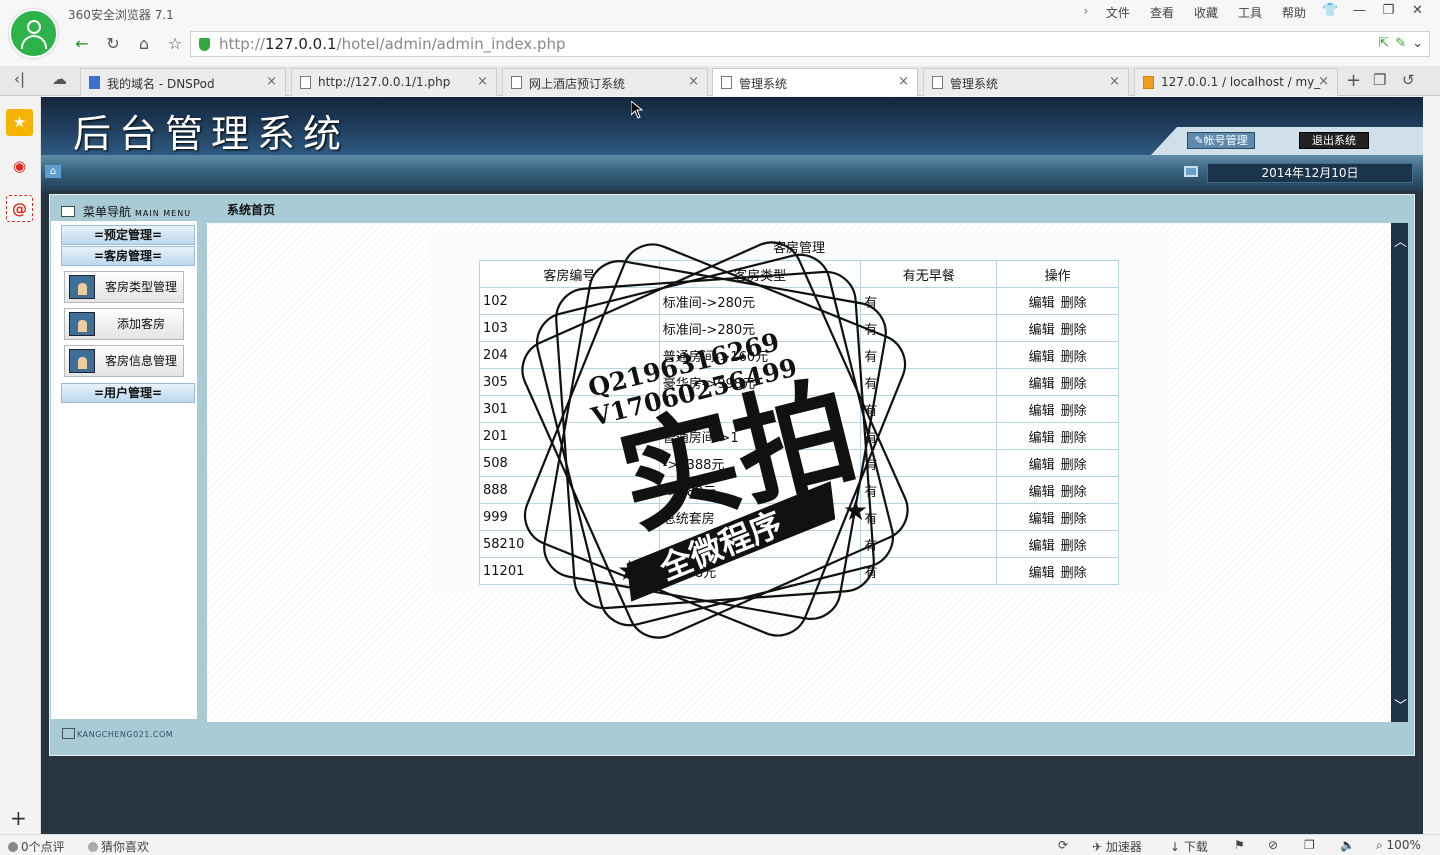  What do you see at coordinates (1400, 240) in the screenshot?
I see `scroll-up-icon: ︿` at bounding box center [1400, 240].